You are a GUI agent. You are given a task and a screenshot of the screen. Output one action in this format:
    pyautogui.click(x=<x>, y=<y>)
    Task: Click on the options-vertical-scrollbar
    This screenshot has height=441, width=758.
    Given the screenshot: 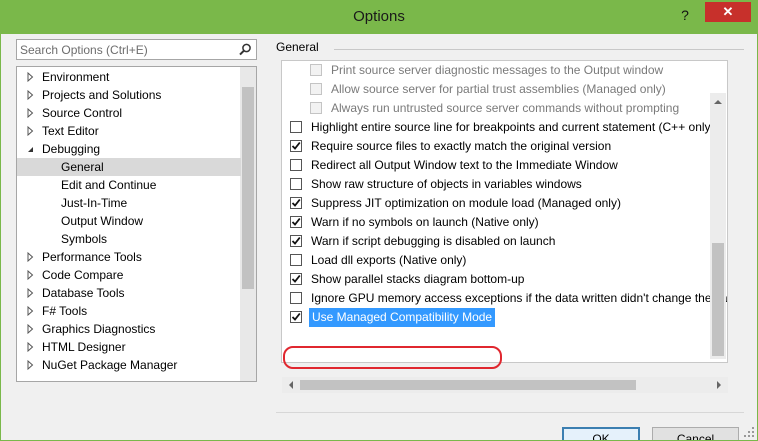 What is the action you would take?
    pyautogui.click(x=718, y=226)
    